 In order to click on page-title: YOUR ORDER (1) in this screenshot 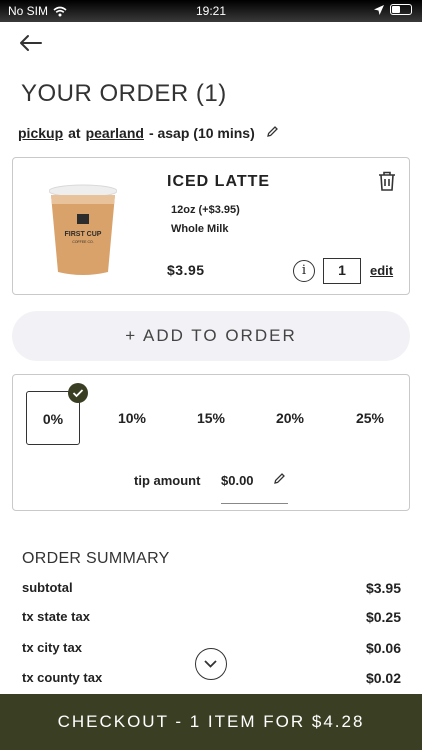, I will do `click(124, 93)`.